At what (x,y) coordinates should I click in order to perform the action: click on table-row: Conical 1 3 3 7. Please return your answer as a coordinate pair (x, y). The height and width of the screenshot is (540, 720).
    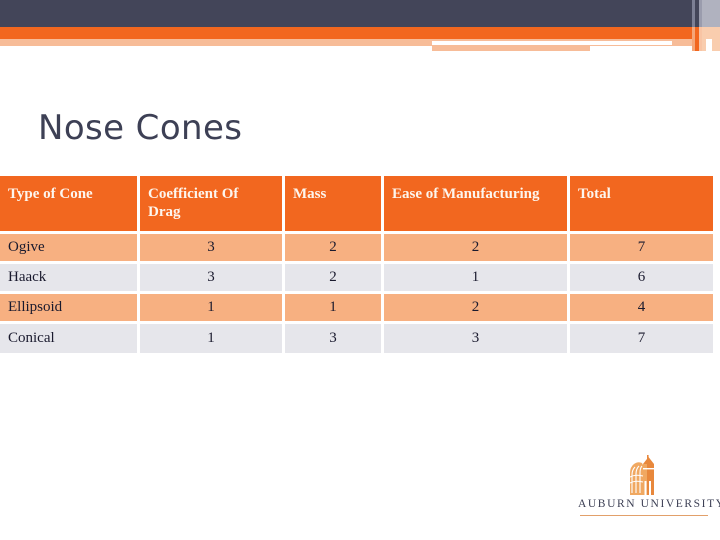
    Looking at the image, I should click on (356, 339).